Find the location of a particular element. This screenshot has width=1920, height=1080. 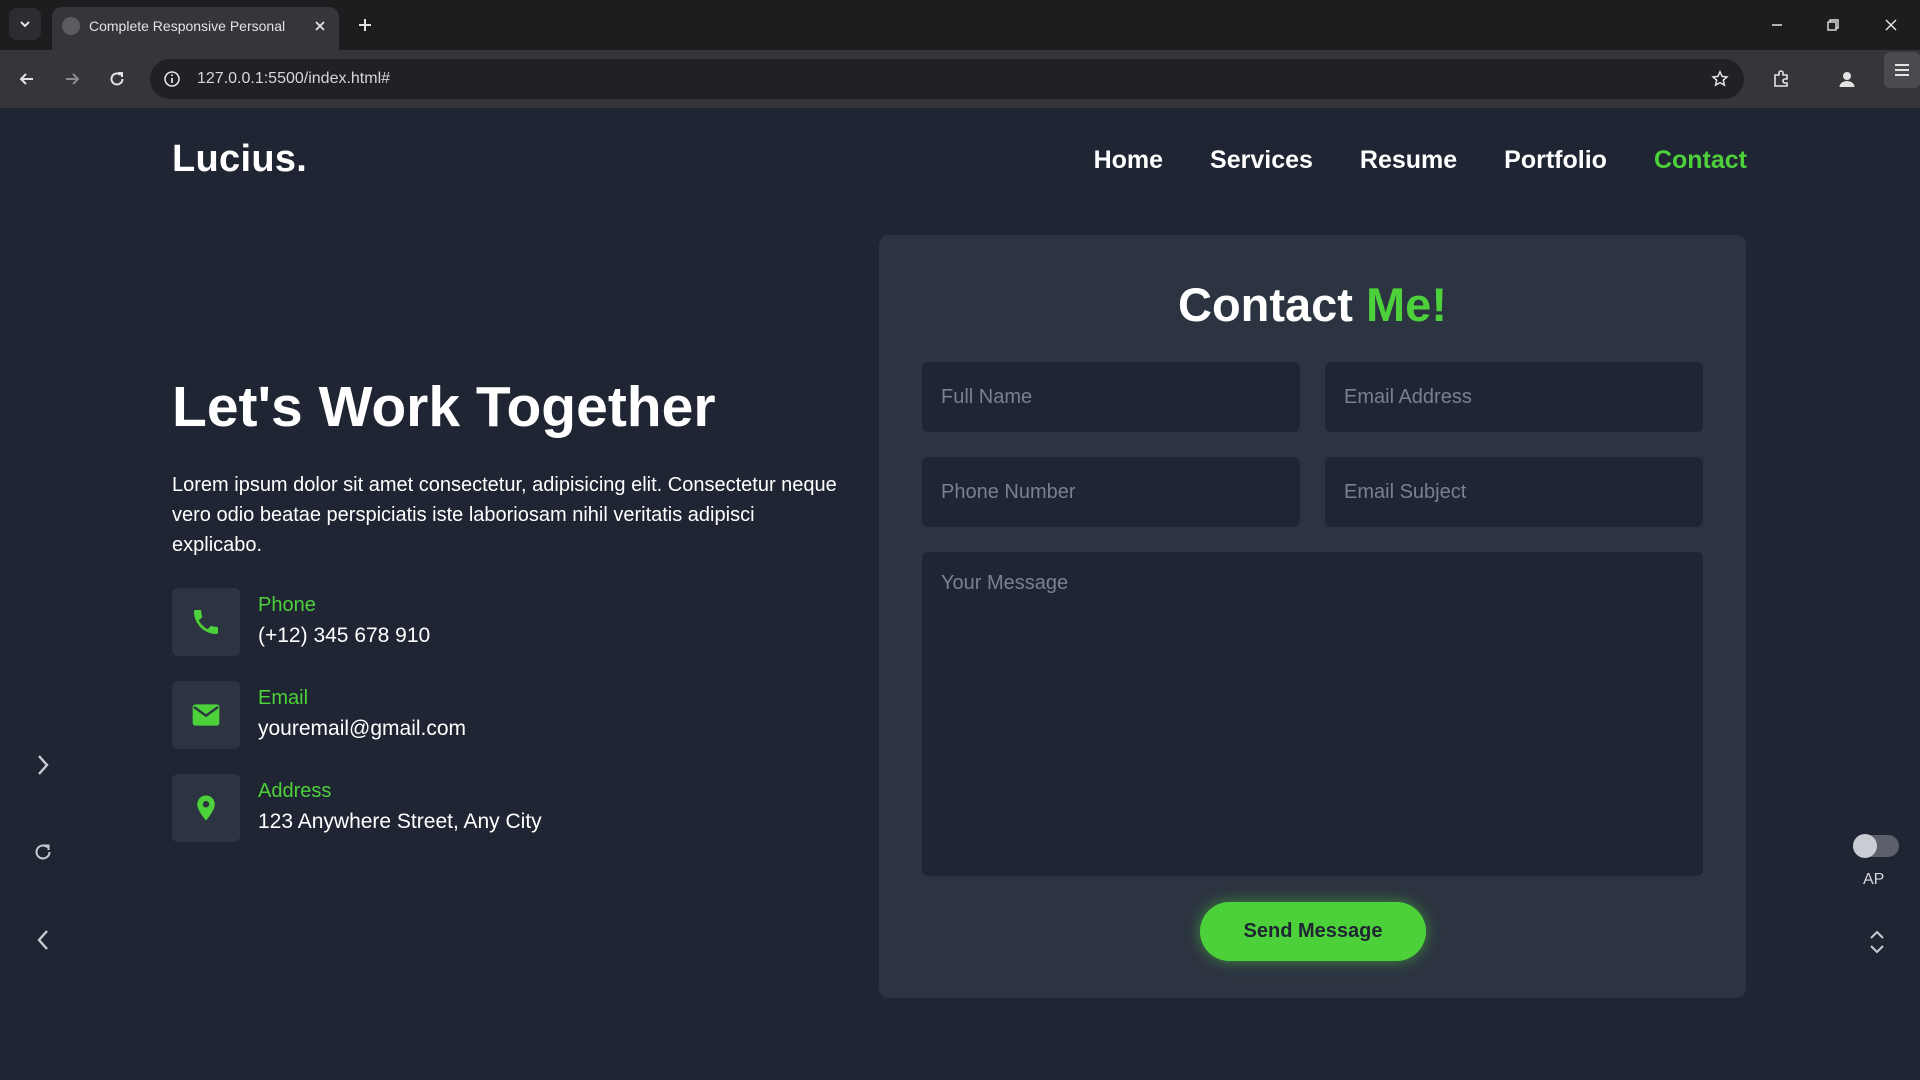

nav-portfolio: Portfolio is located at coordinates (1555, 160).